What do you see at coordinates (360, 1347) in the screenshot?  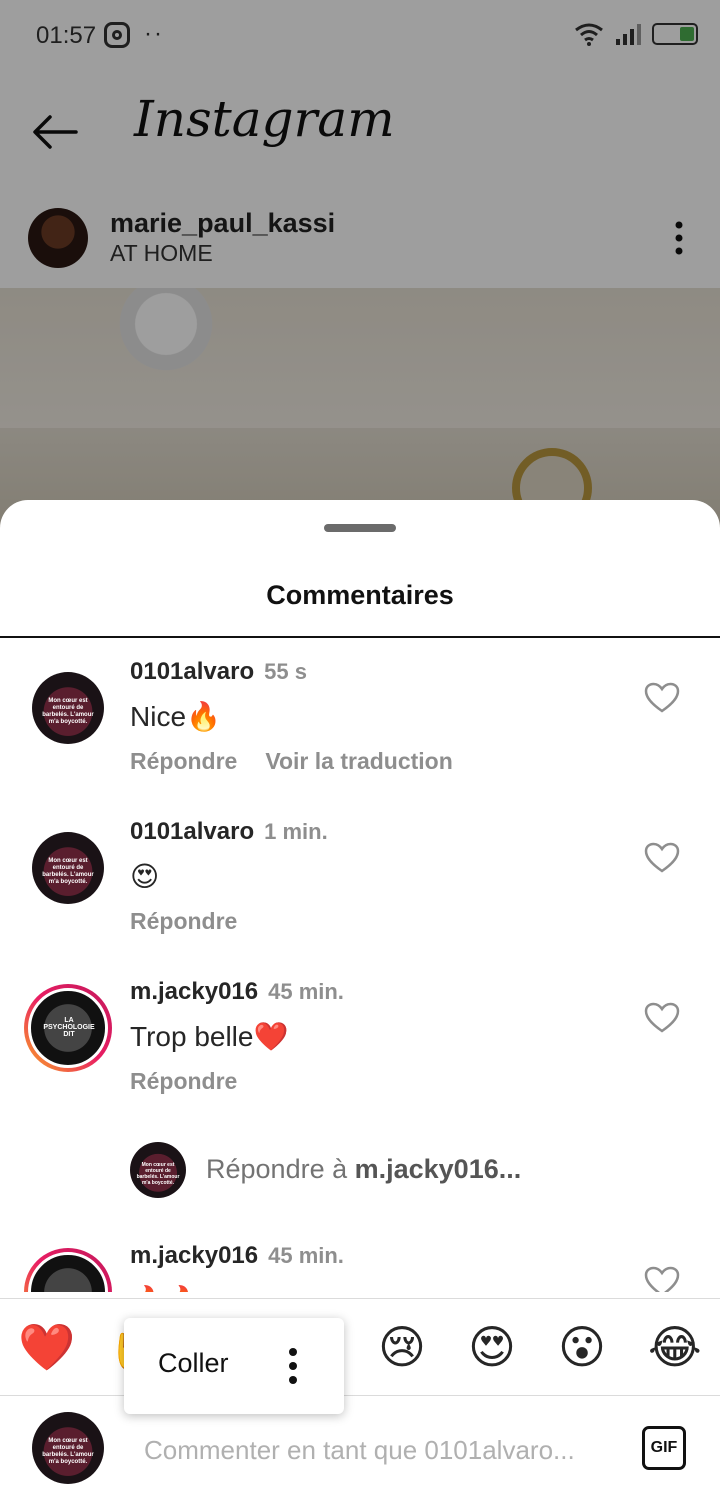 I see `emoji-quick-bar: ❤️ ✋ 😢 😍 😮 😂` at bounding box center [360, 1347].